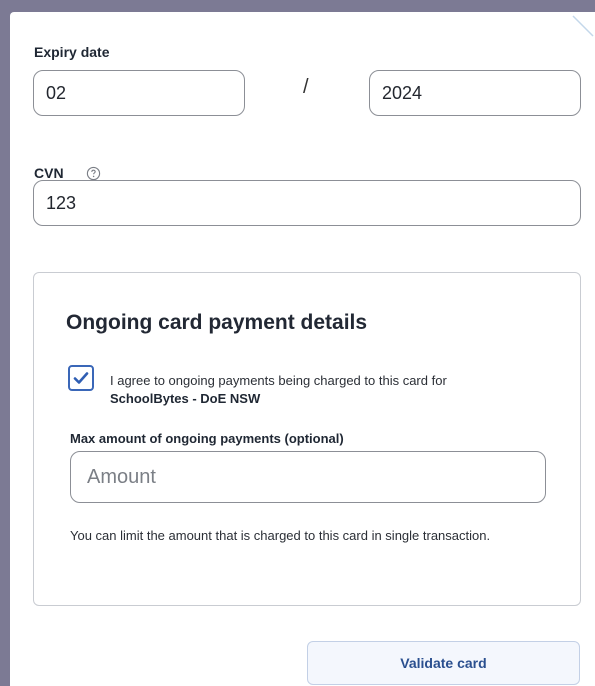  Describe the element at coordinates (72, 52) in the screenshot. I see `expiry-date-label: Expiry date` at that location.